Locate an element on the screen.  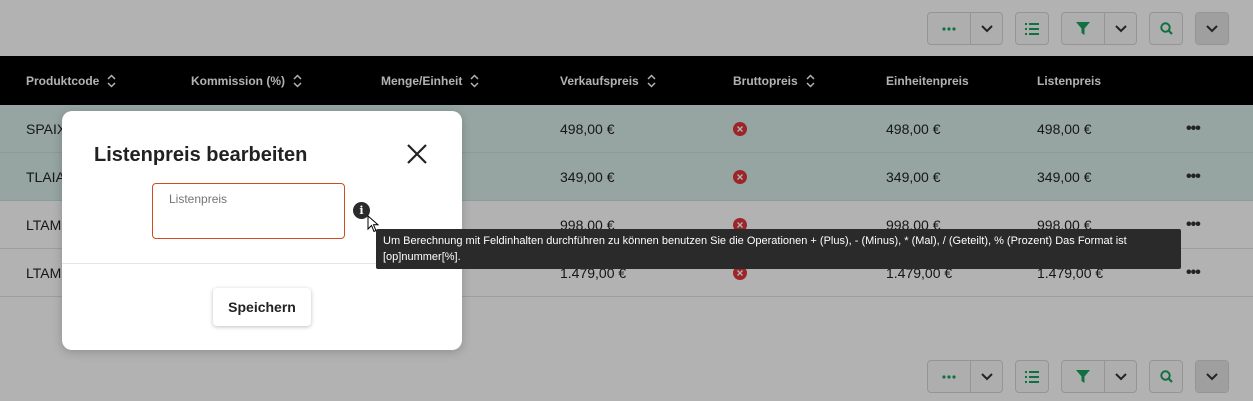
listenpreis-input is located at coordinates (249, 221).